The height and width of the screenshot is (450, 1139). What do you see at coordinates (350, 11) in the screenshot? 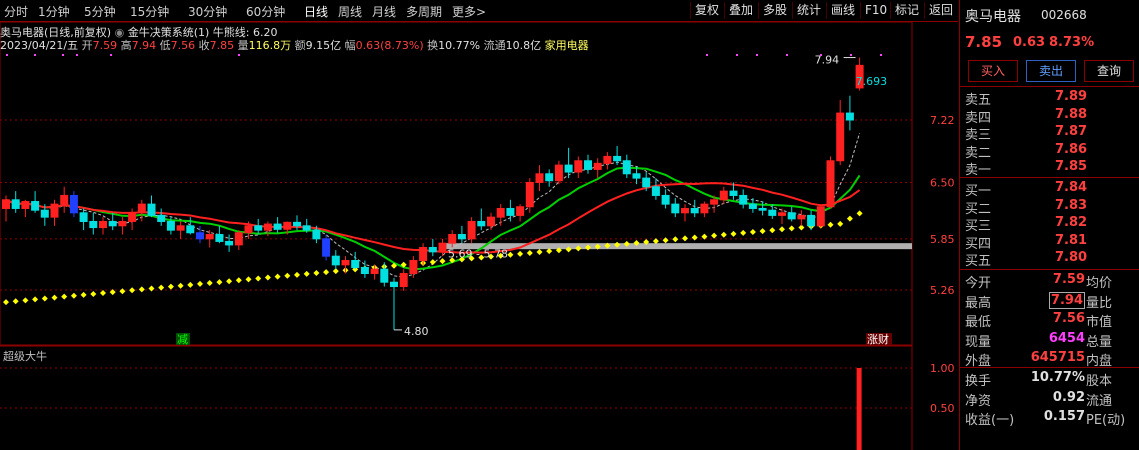
I see `period-tab-7: 周线` at bounding box center [350, 11].